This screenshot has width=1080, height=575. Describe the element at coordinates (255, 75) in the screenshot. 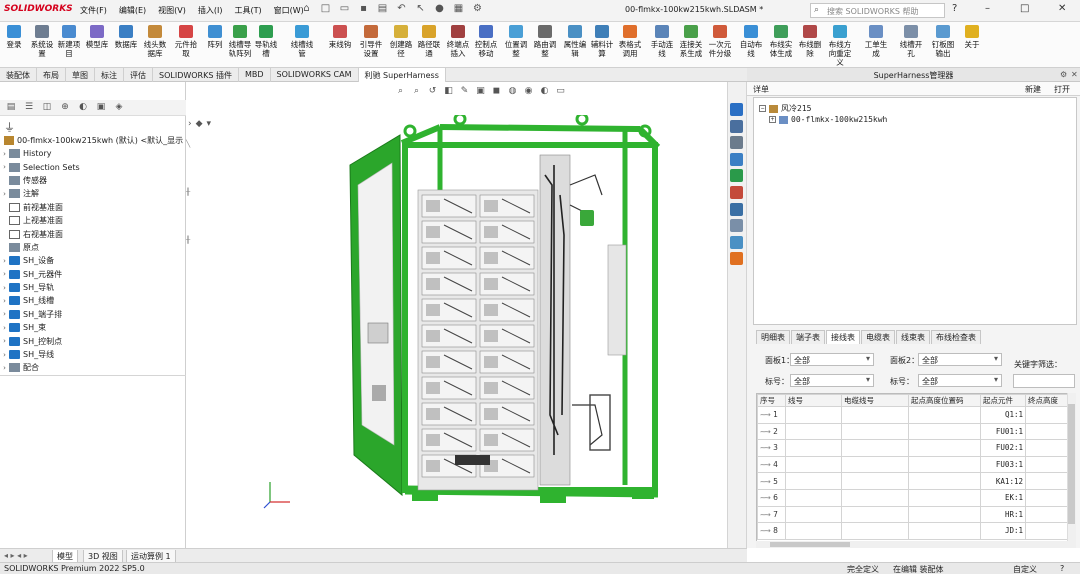

I see `command-tab-6: MBD` at that location.